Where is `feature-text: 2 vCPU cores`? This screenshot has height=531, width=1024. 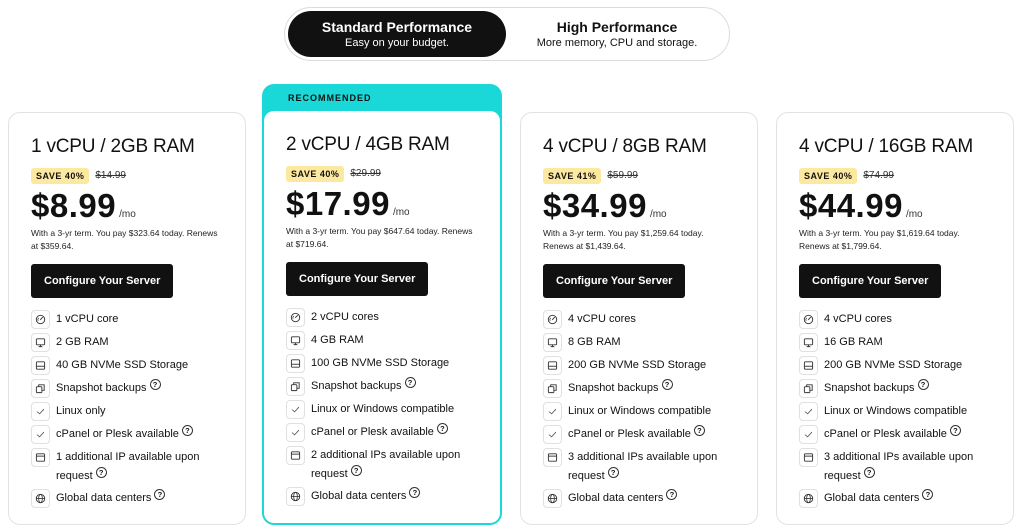
feature-text: 2 vCPU cores is located at coordinates (345, 317).